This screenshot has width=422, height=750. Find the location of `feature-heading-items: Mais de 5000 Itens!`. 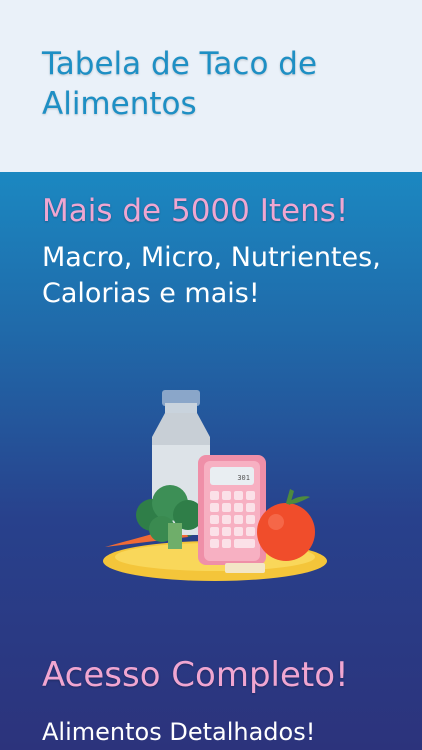

feature-heading-items: Mais de 5000 Itens! is located at coordinates (195, 211).